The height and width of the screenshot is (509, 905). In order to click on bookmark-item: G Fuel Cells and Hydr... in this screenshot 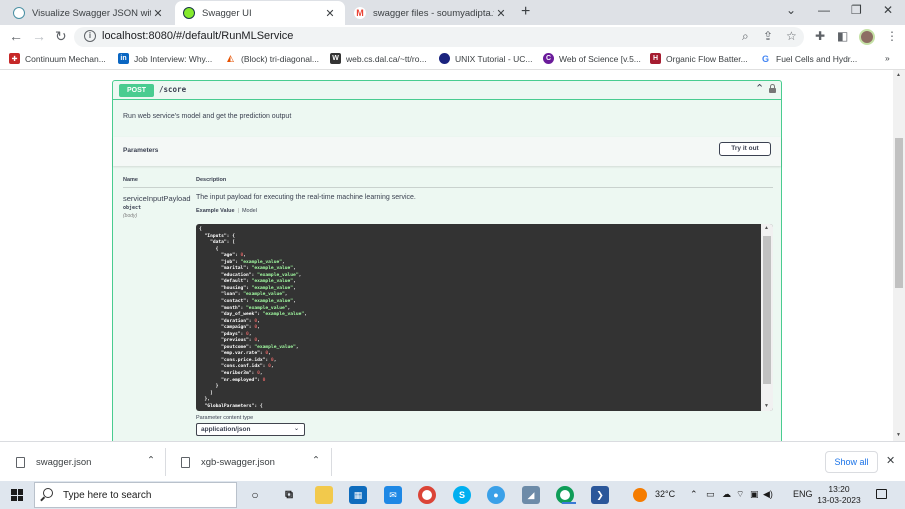, I will do `click(808, 58)`.